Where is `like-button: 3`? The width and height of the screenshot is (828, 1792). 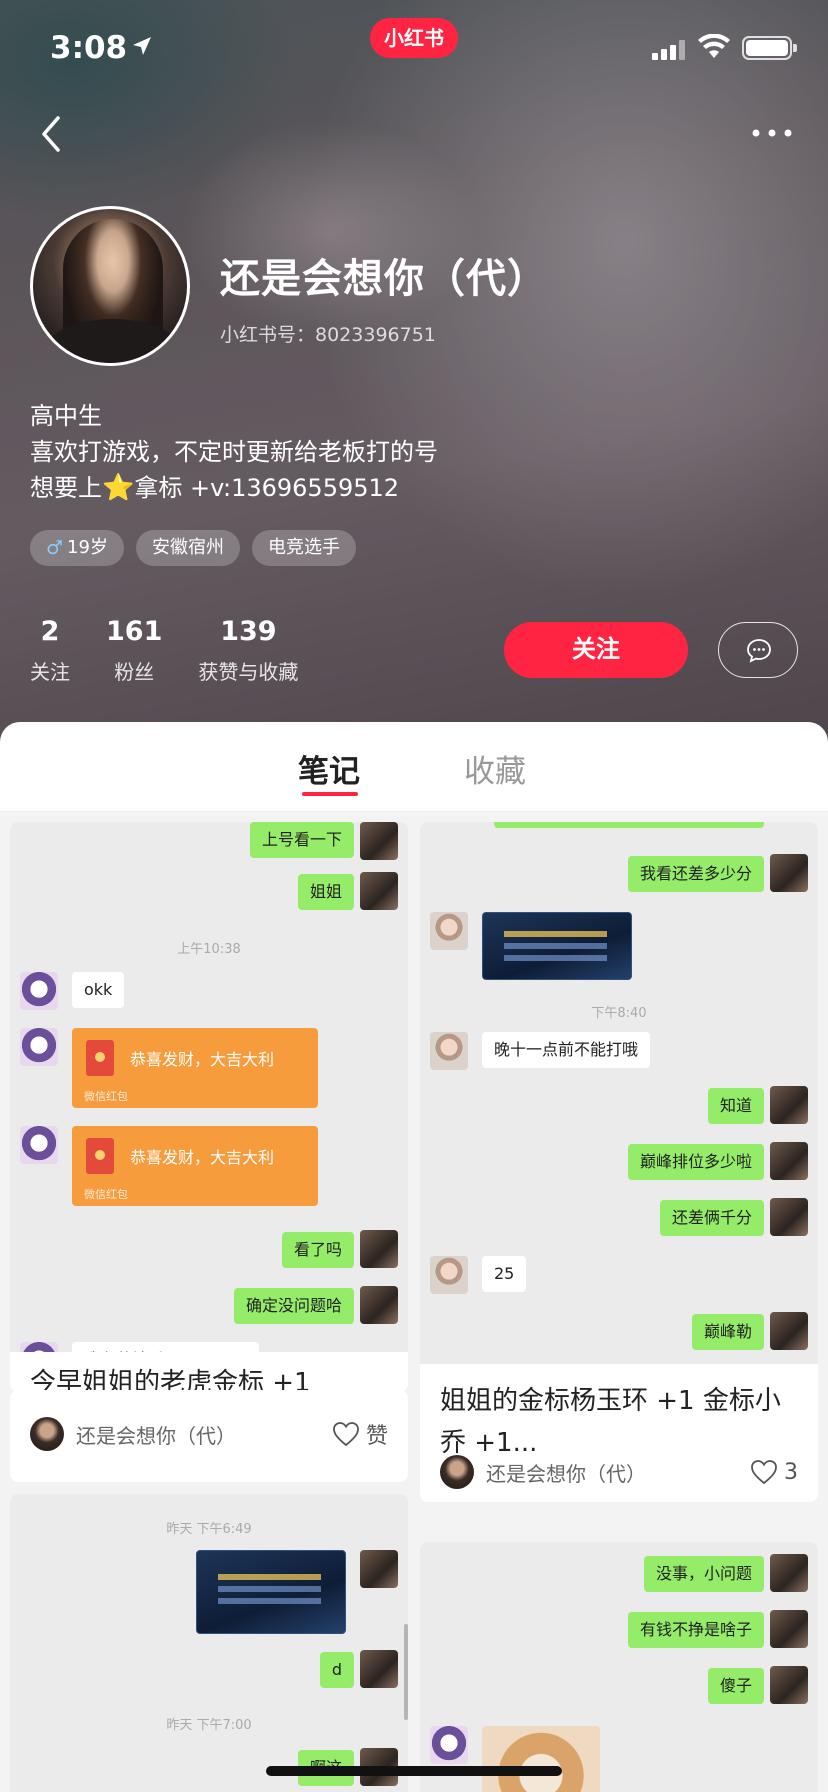
like-button: 3 is located at coordinates (774, 1472).